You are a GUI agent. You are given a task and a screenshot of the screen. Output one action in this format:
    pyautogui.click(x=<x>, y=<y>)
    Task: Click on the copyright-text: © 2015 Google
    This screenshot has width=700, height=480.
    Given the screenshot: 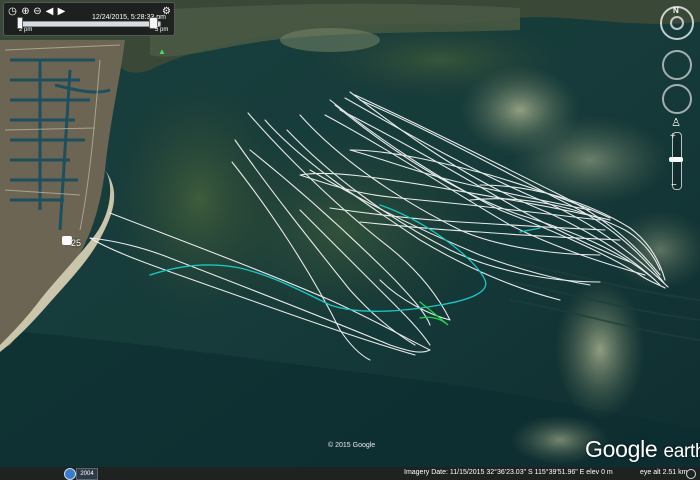 What is the action you would take?
    pyautogui.click(x=352, y=445)
    